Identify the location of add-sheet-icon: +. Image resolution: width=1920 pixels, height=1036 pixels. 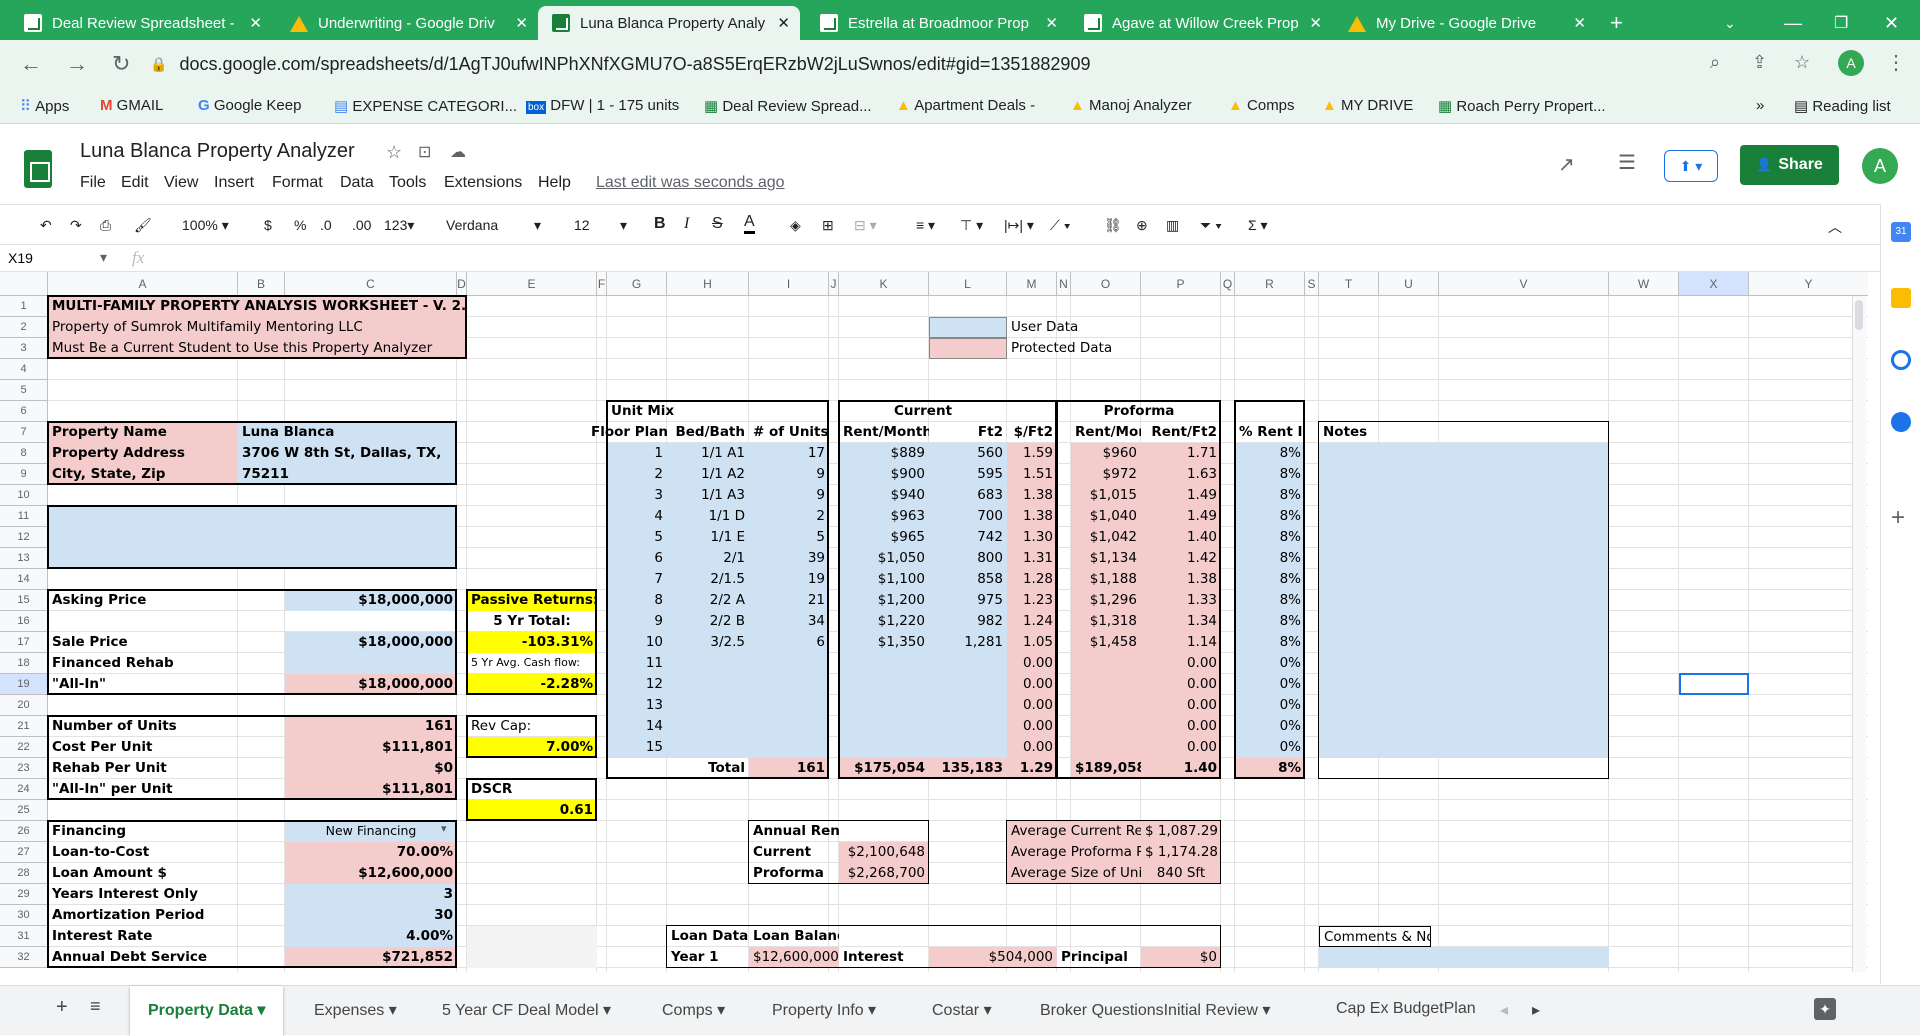
(62, 1007).